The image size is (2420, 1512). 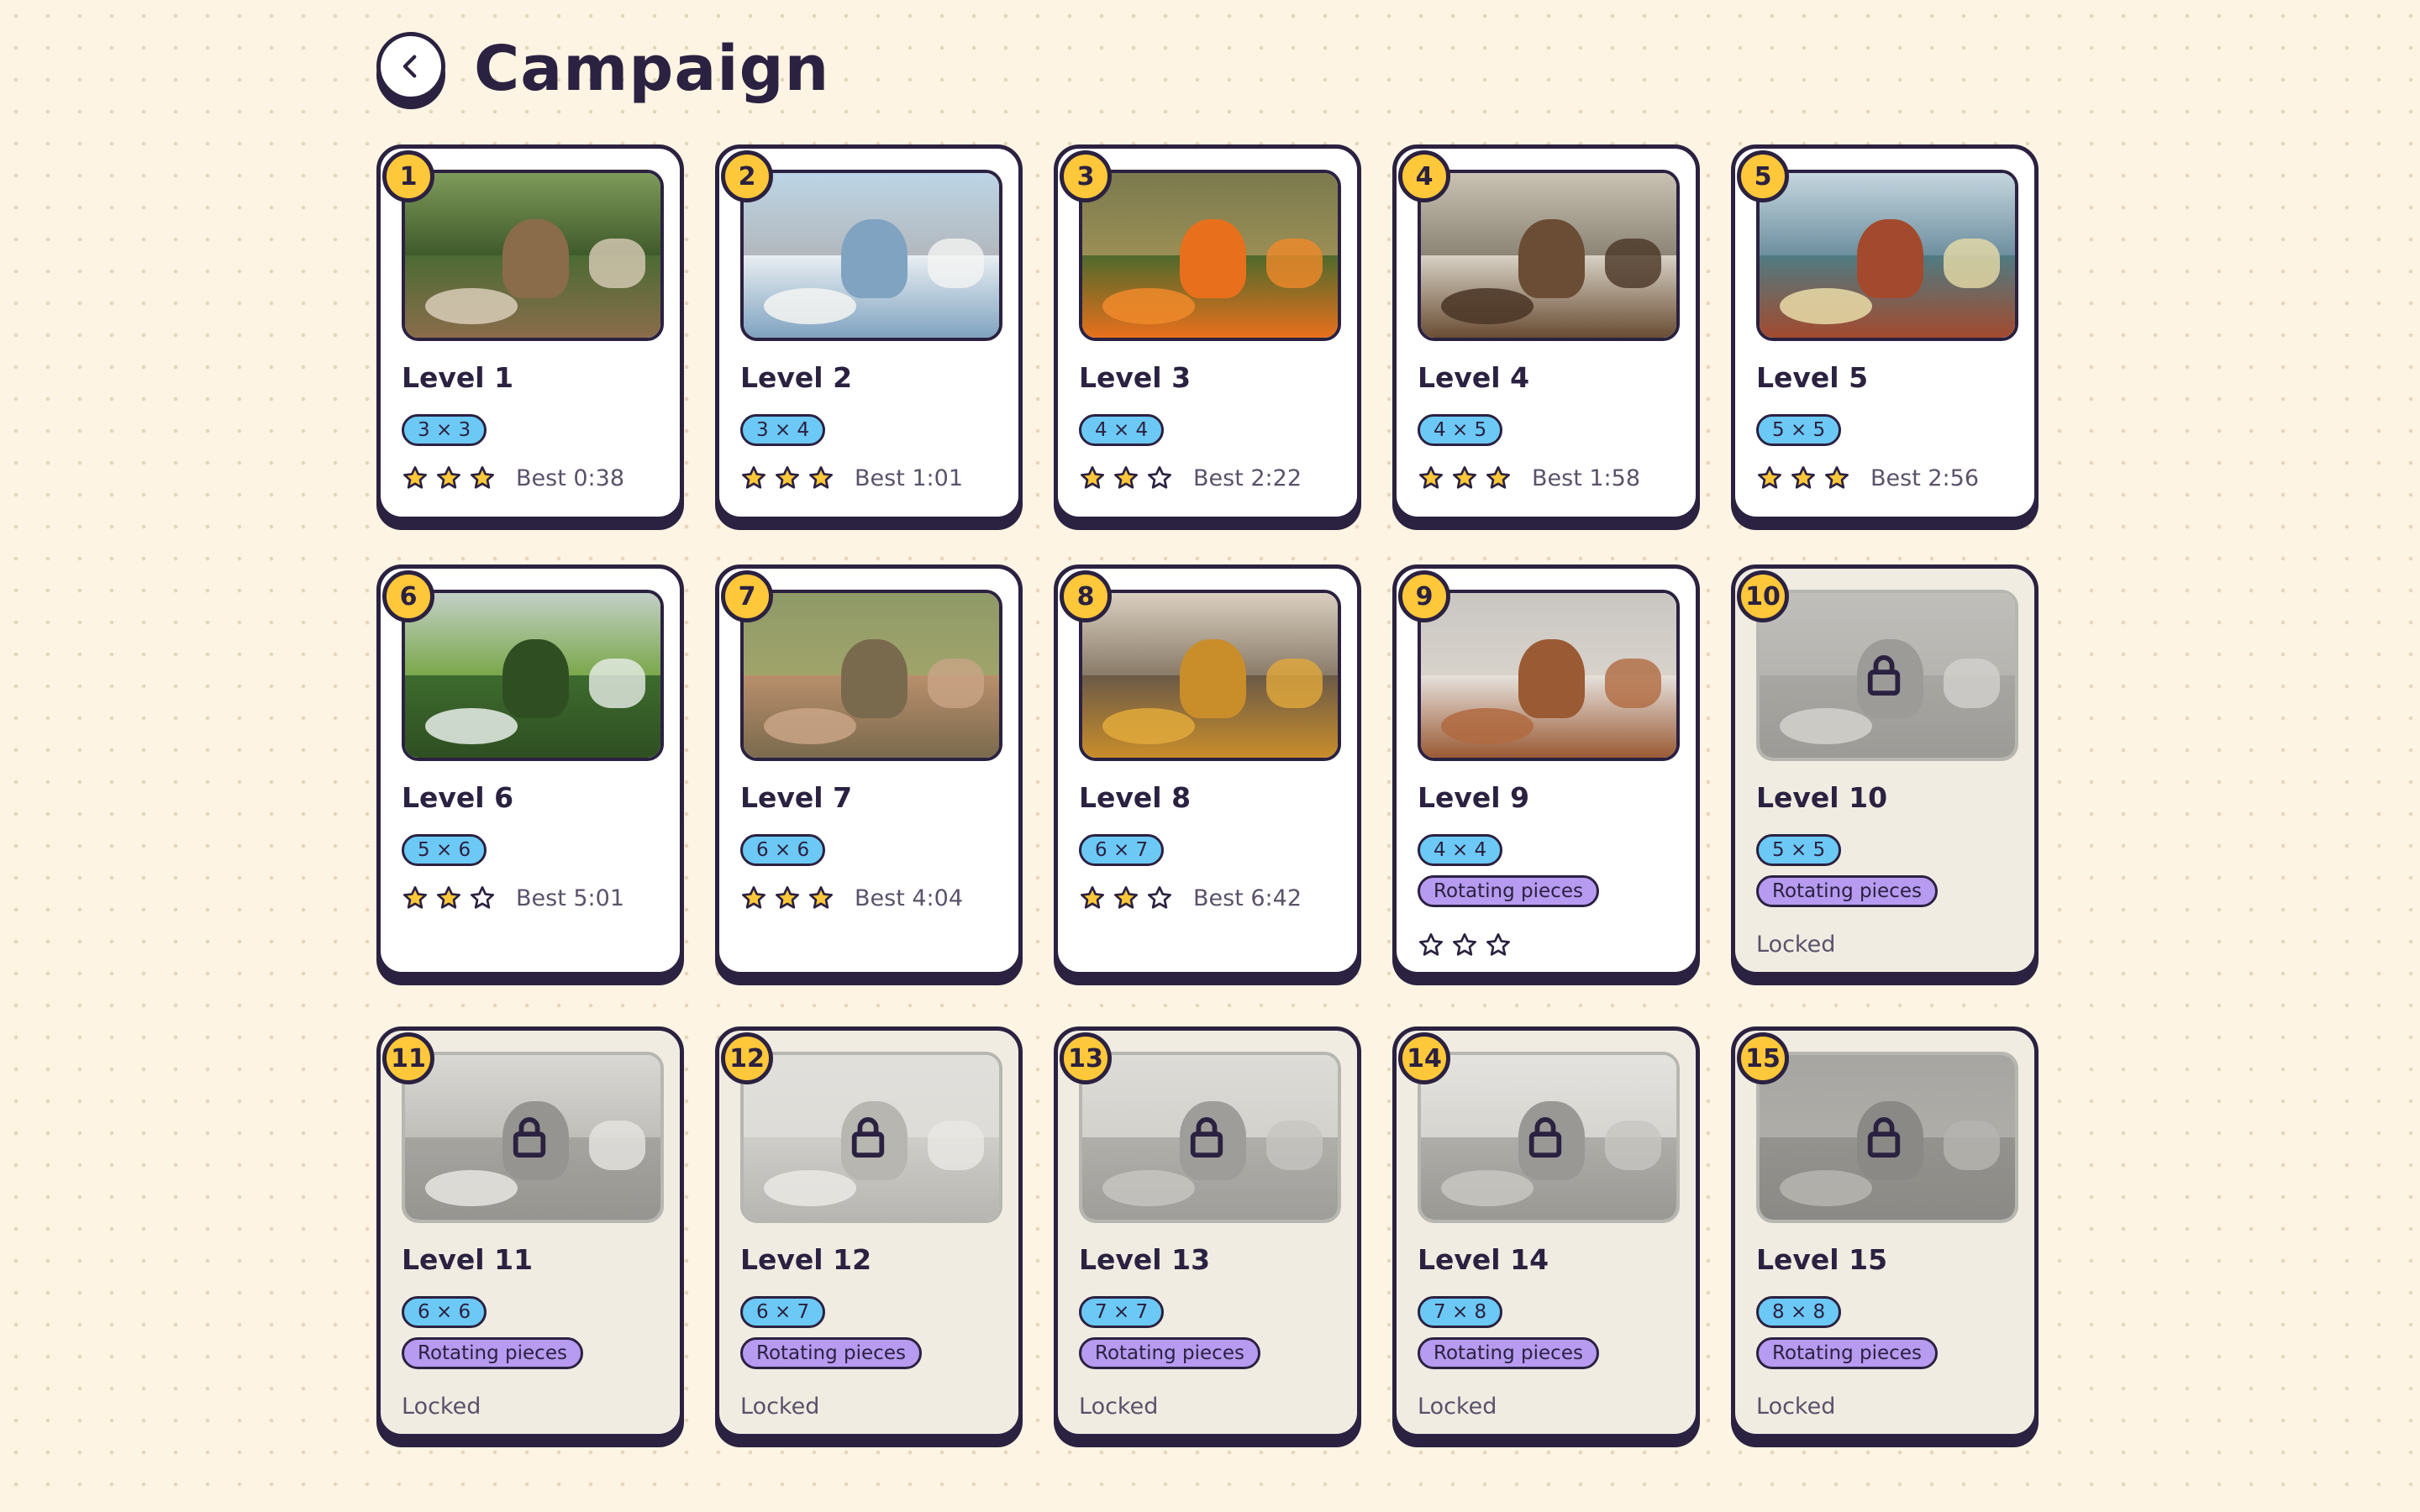 I want to click on chevron-left-icon, so click(x=409, y=66).